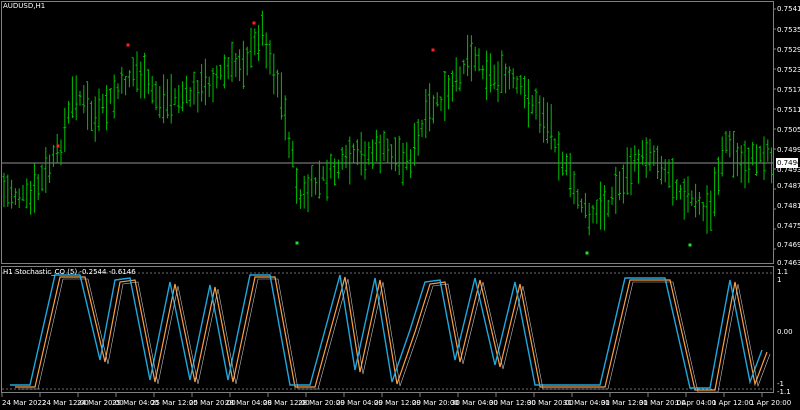  Describe the element at coordinates (24, 6) in the screenshot. I see `symbol-title: AUDUSD,H1` at that location.